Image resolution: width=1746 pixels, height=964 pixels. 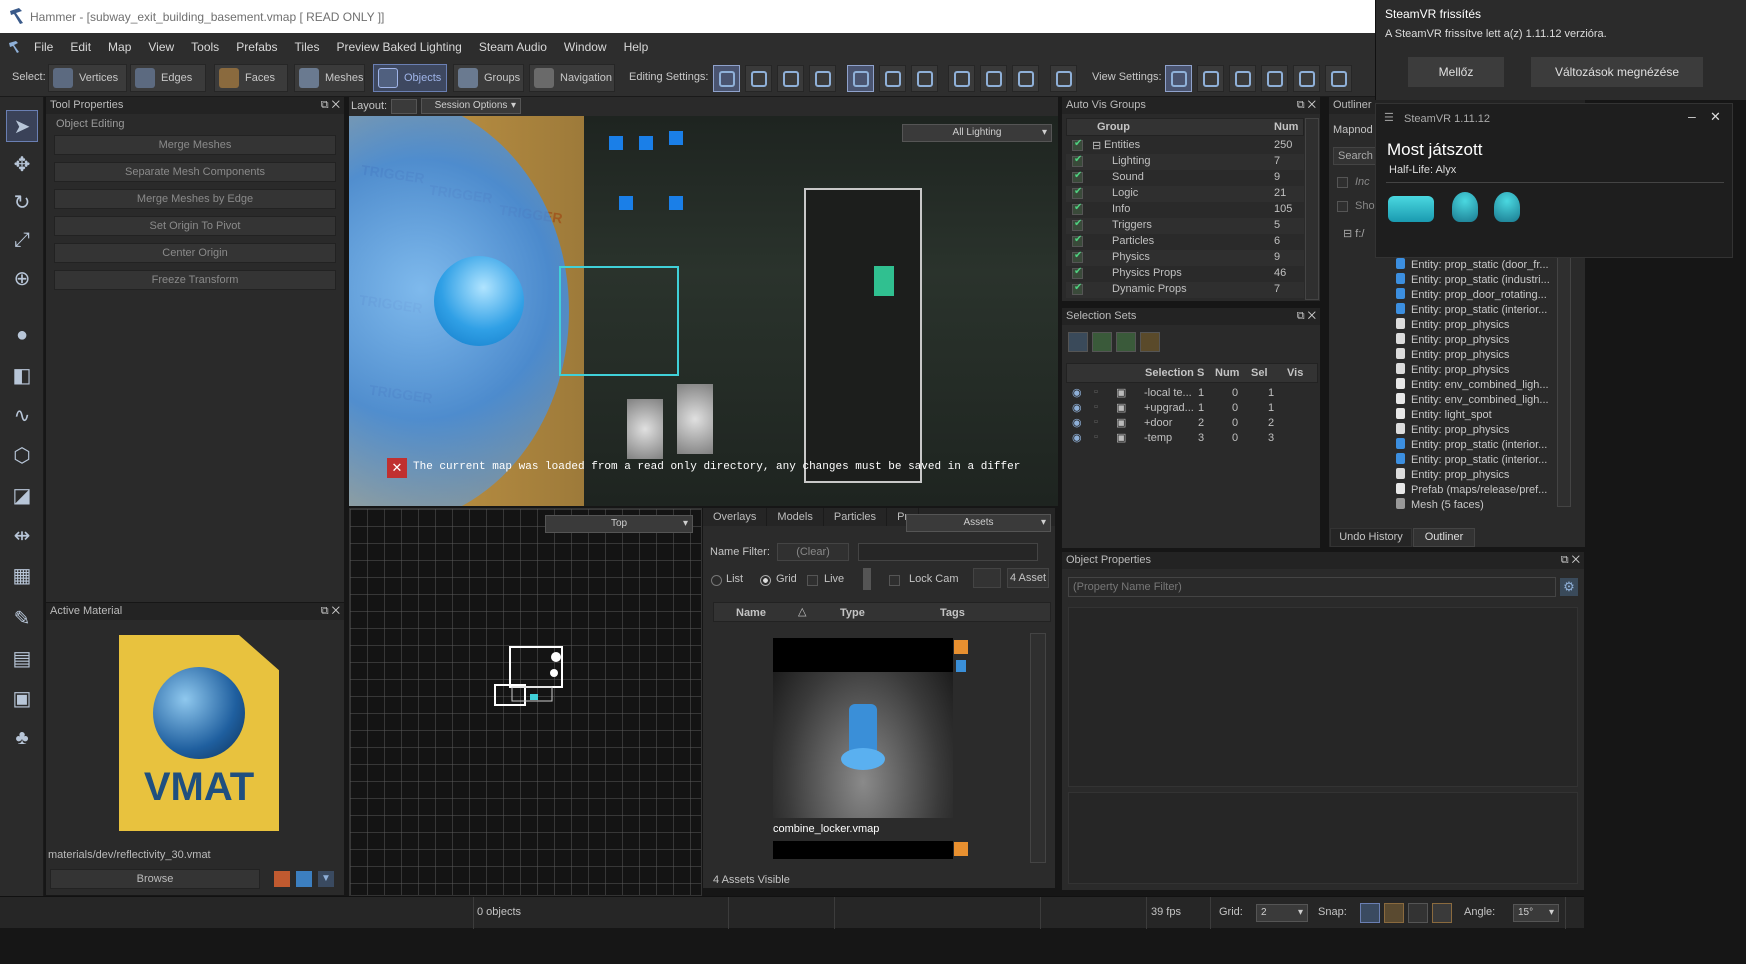 I want to click on doorway, so click(x=863, y=335).